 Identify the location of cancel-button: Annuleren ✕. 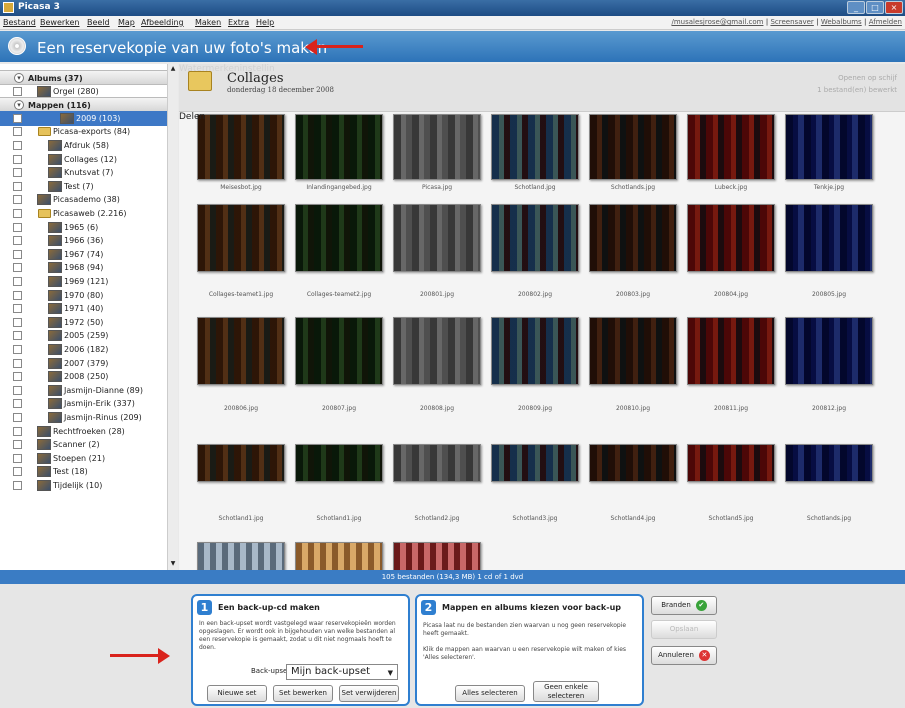
(684, 655).